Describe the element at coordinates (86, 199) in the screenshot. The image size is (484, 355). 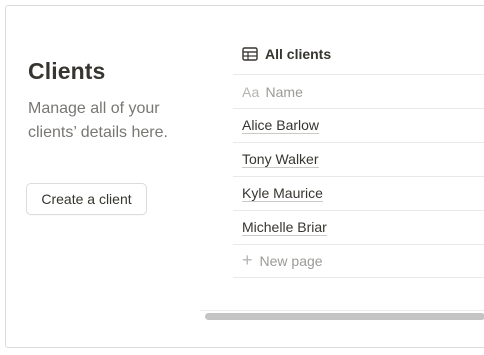
I see `create-client-button: Create a client` at that location.